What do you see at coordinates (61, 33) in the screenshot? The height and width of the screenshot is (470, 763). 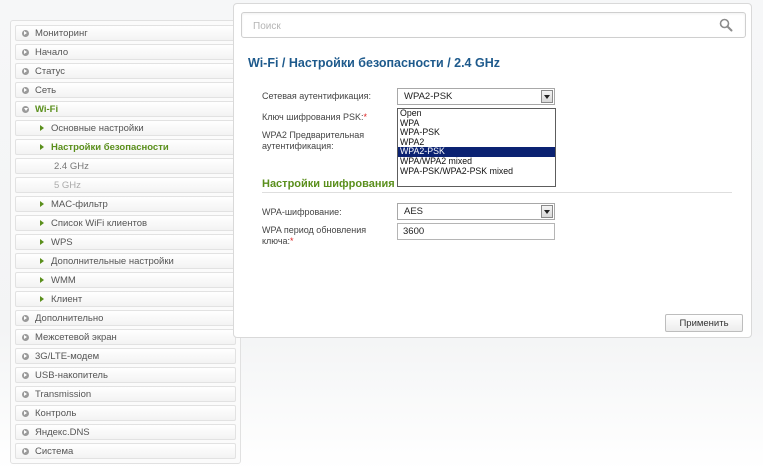 I see `sidebar-item-label: Мониторинг` at bounding box center [61, 33].